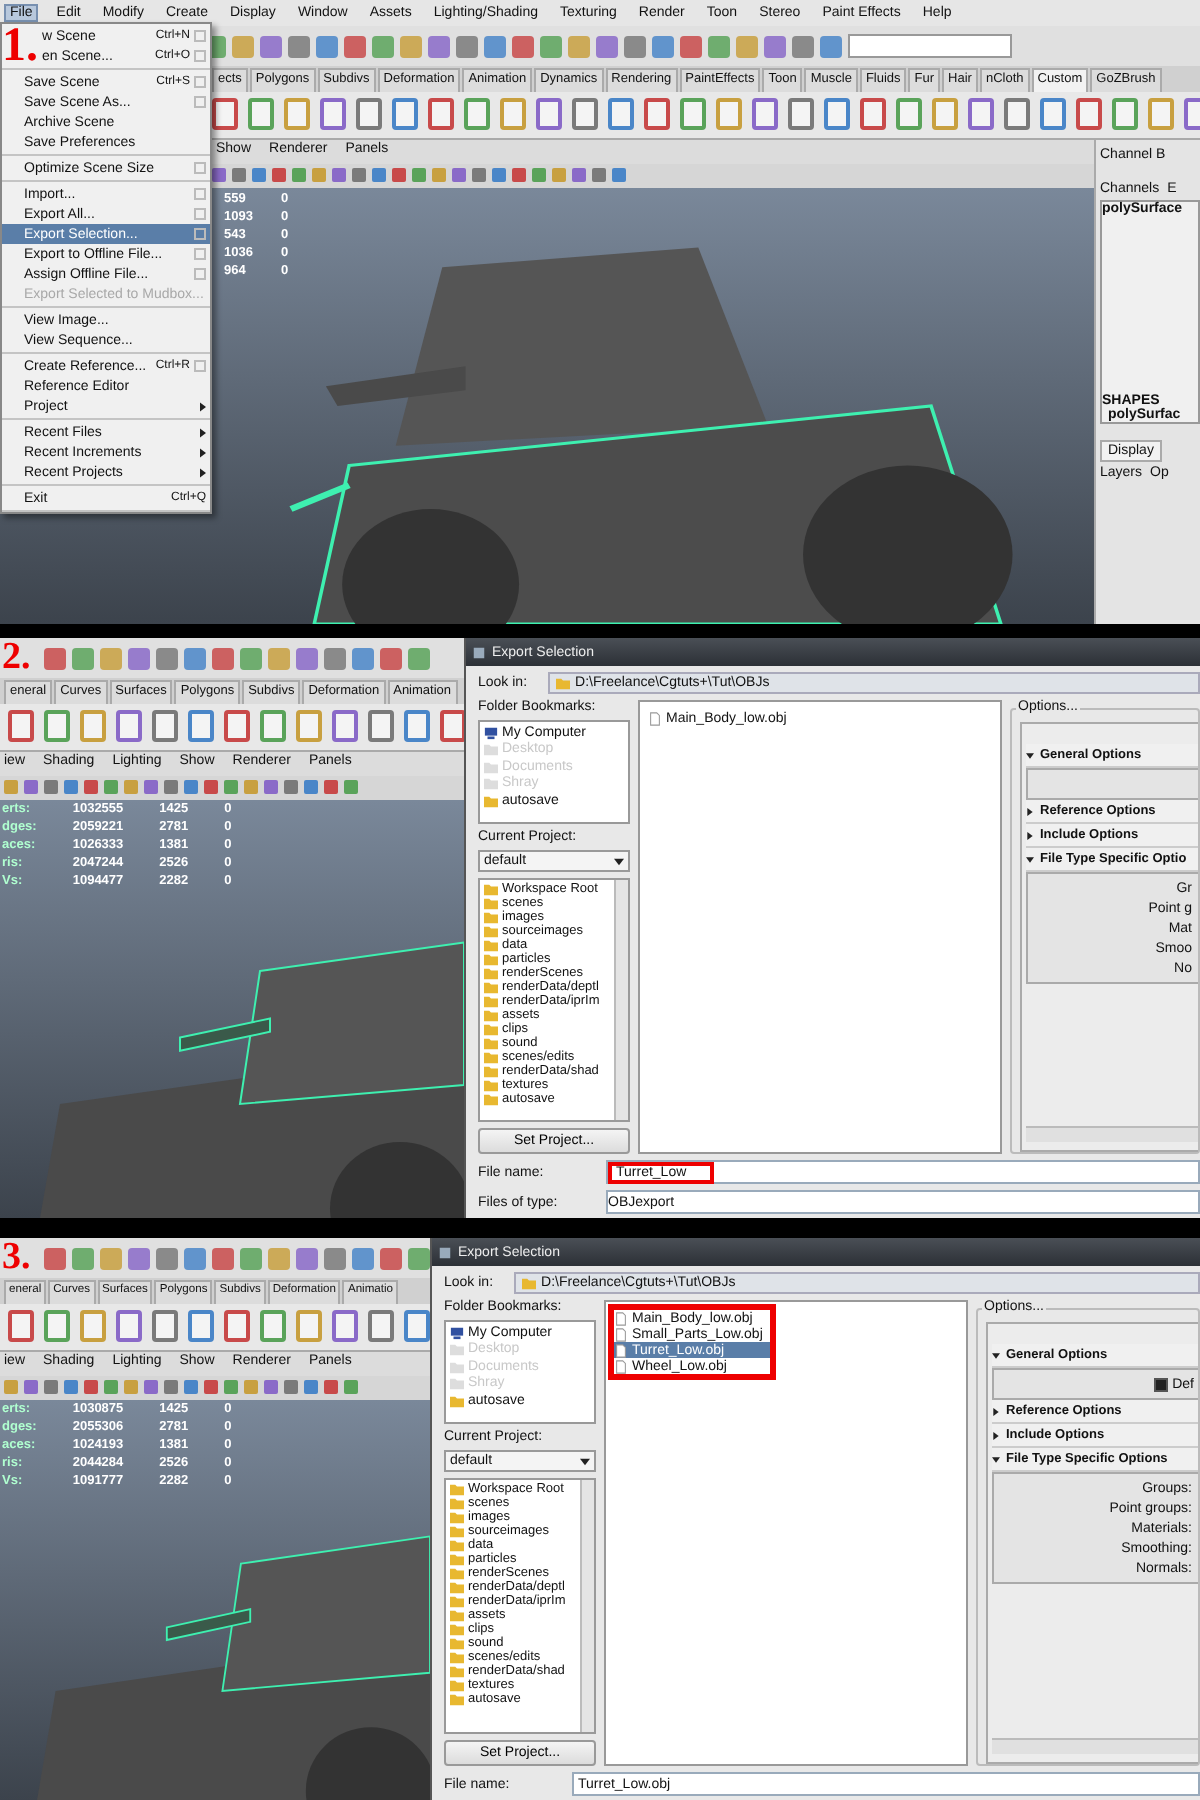  What do you see at coordinates (203, 406) in the screenshot?
I see `submenu-arrow-icon` at bounding box center [203, 406].